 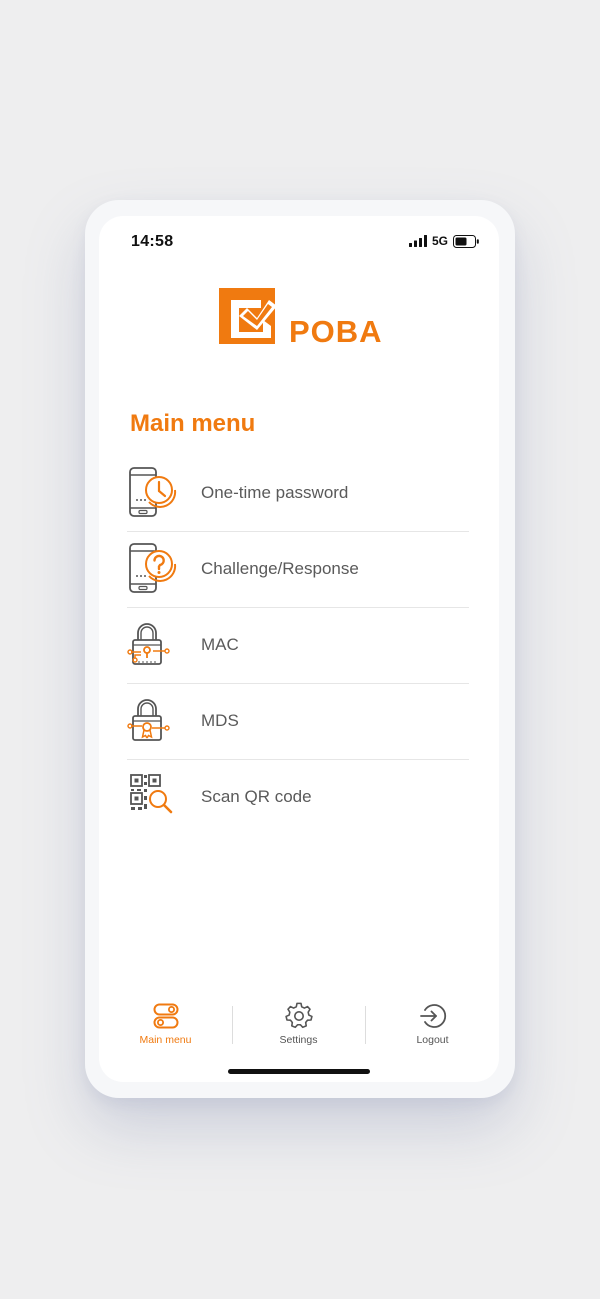 I want to click on menu-item-label: One-time password, so click(x=275, y=492).